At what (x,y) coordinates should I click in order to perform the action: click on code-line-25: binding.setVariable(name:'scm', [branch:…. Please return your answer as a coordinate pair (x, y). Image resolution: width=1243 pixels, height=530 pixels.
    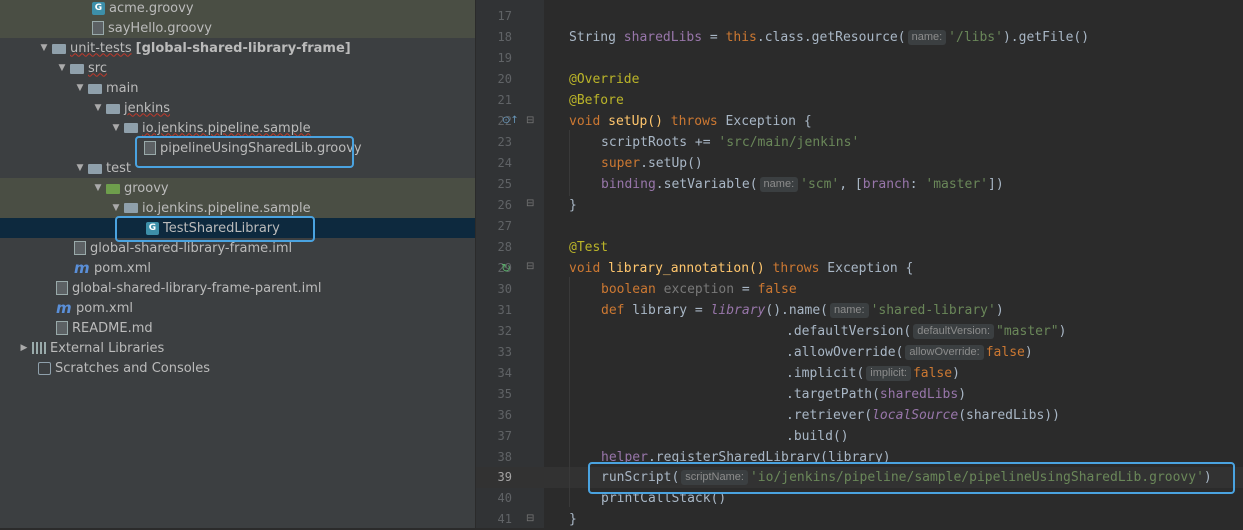
    Looking at the image, I should click on (802, 184).